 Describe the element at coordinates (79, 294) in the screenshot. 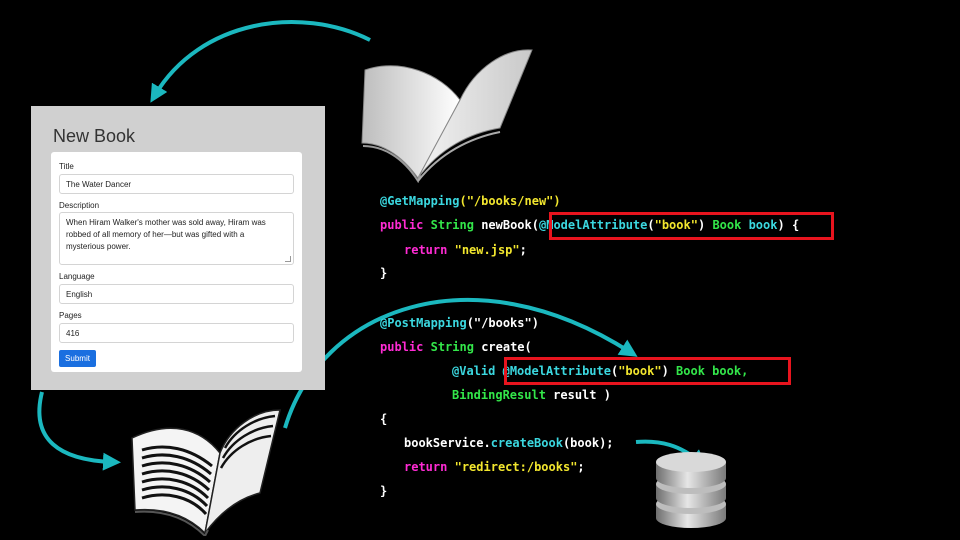

I see `language-value: English` at that location.